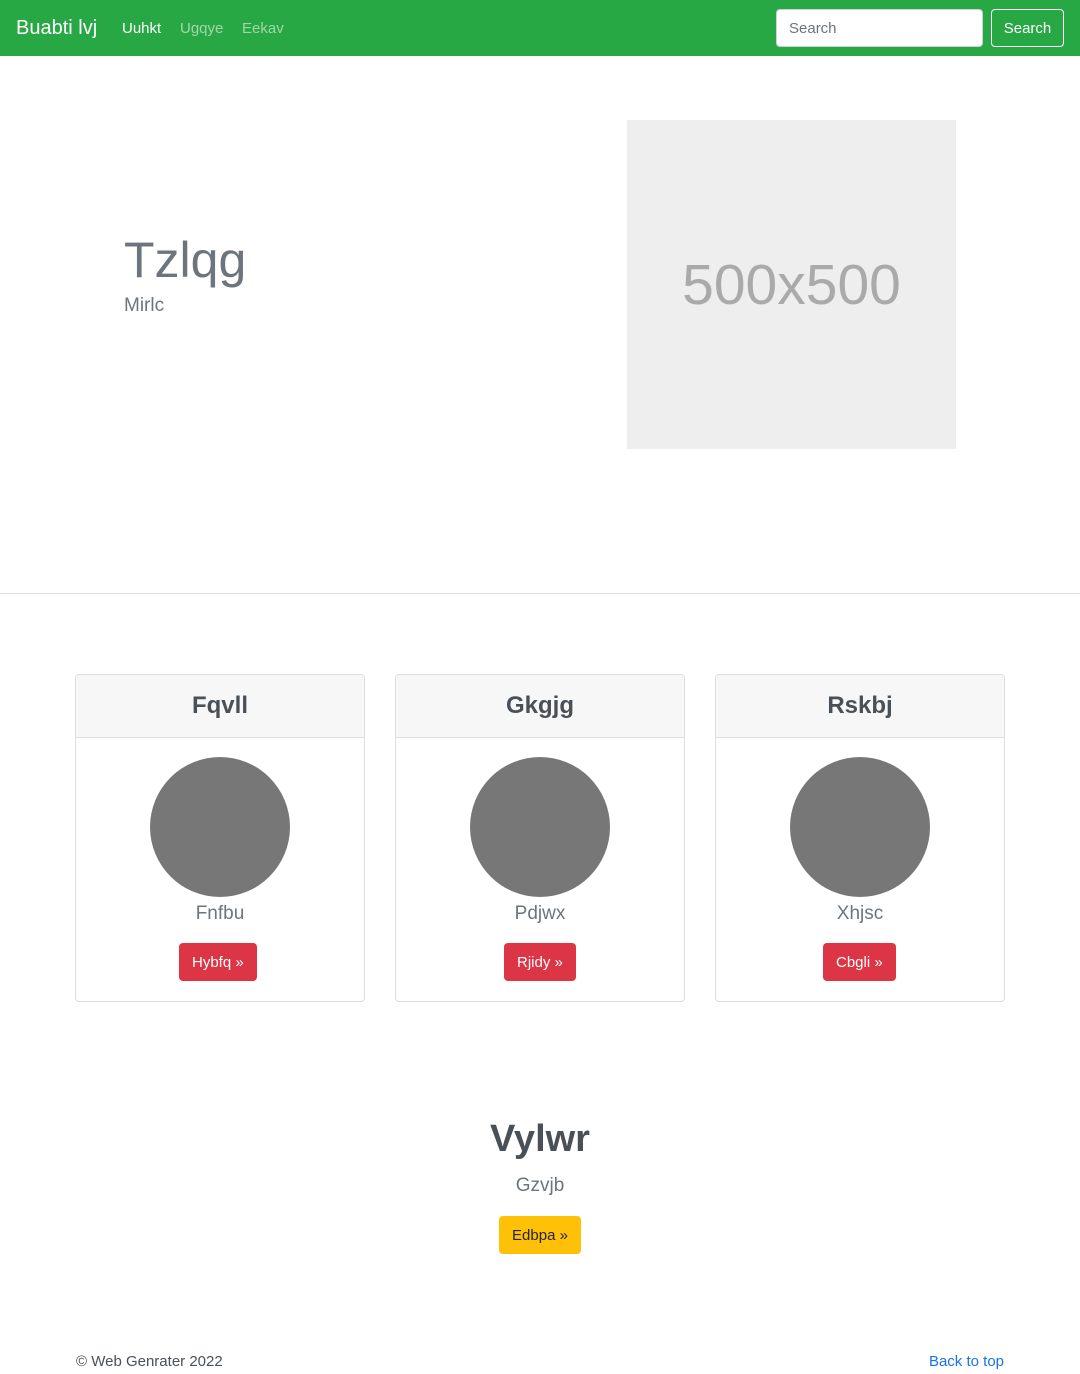  I want to click on card-text: Fnfbu, so click(220, 913).